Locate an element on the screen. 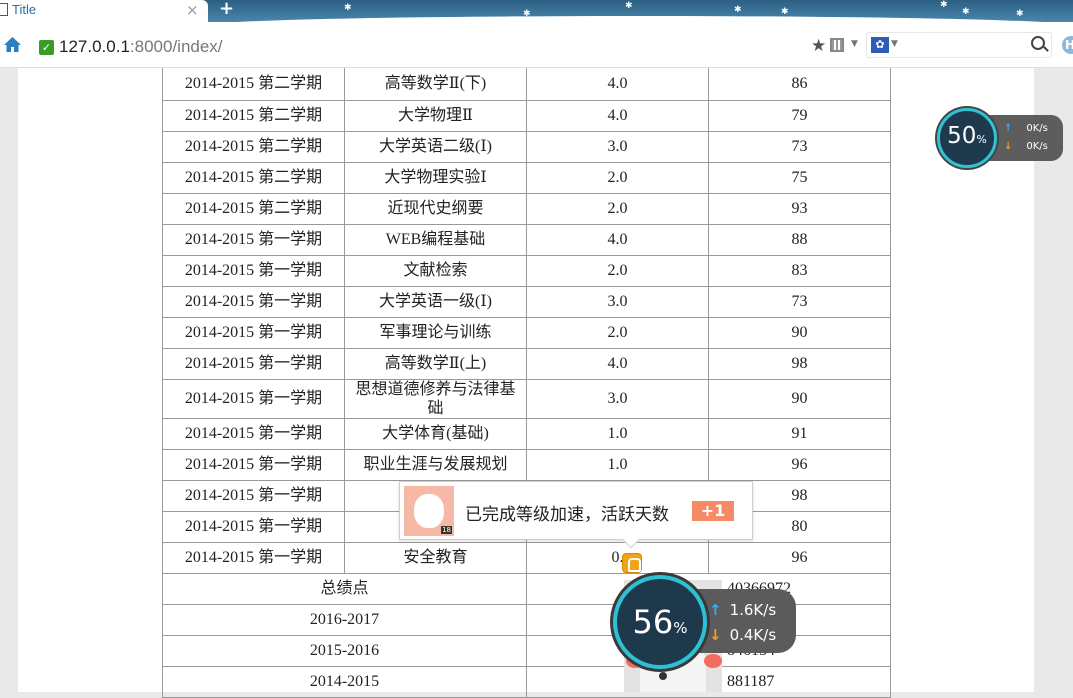 This screenshot has width=1073, height=698. download-speed: ↓ 0.4K/s is located at coordinates (743, 635).